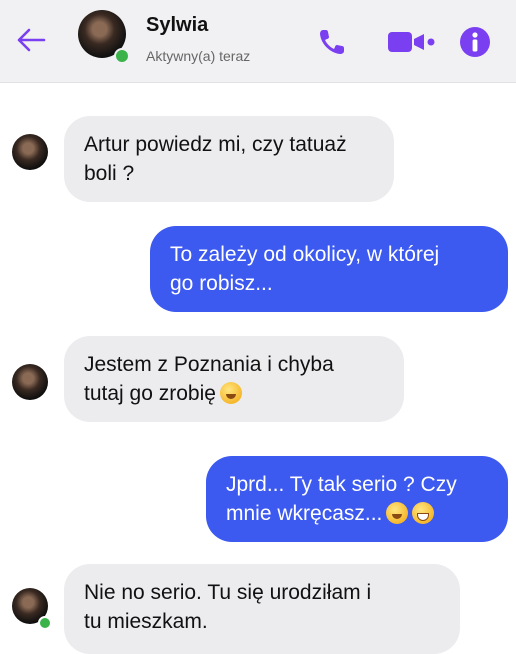  What do you see at coordinates (258, 41) in the screenshot?
I see `chat-header: Sylwia Aktywny(a) teraz` at bounding box center [258, 41].